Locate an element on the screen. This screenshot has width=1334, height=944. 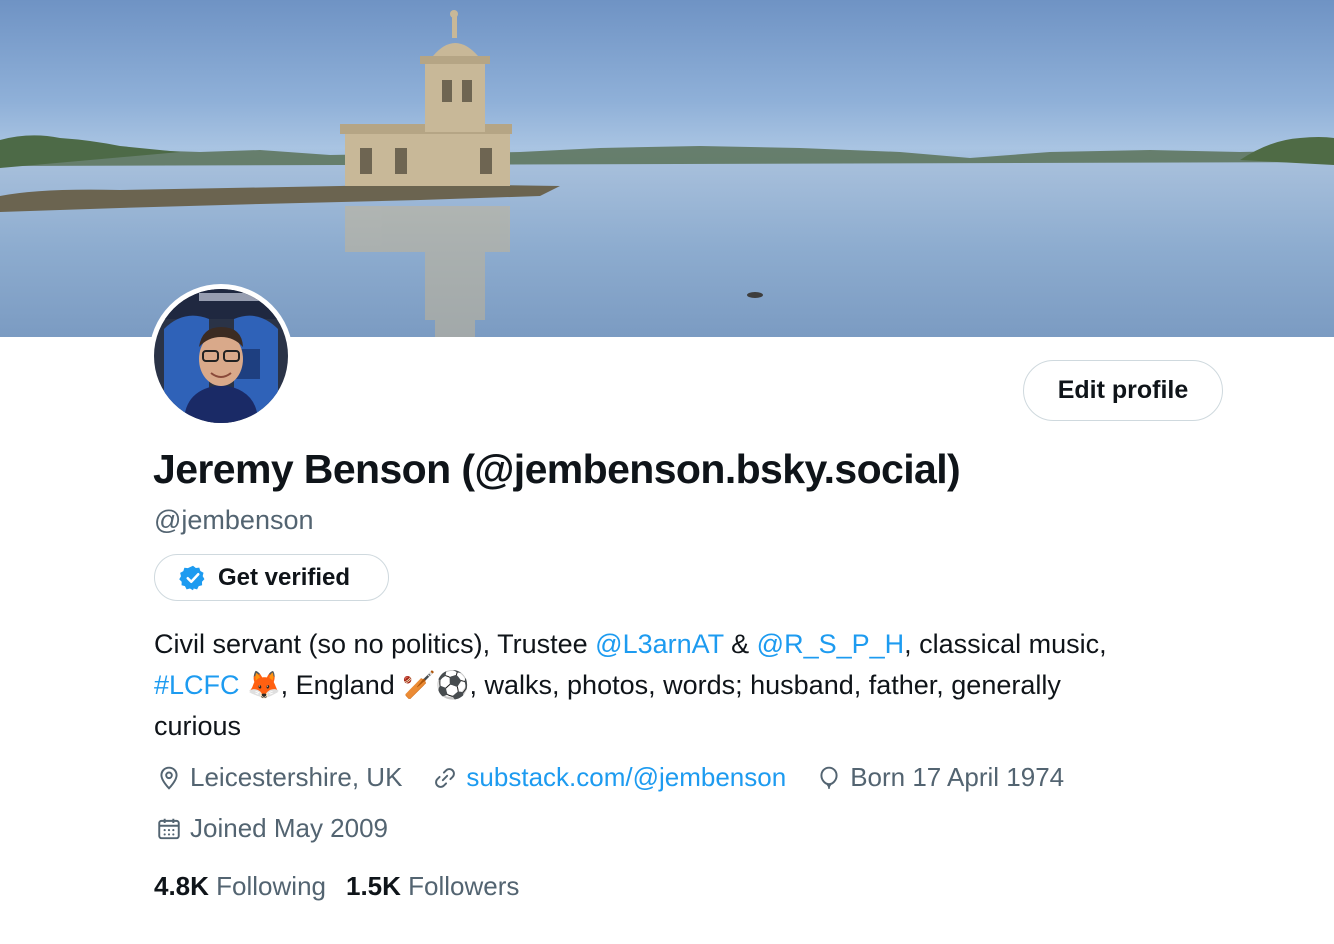
bio-hashtag-link: #LCFC is located at coordinates (197, 685).